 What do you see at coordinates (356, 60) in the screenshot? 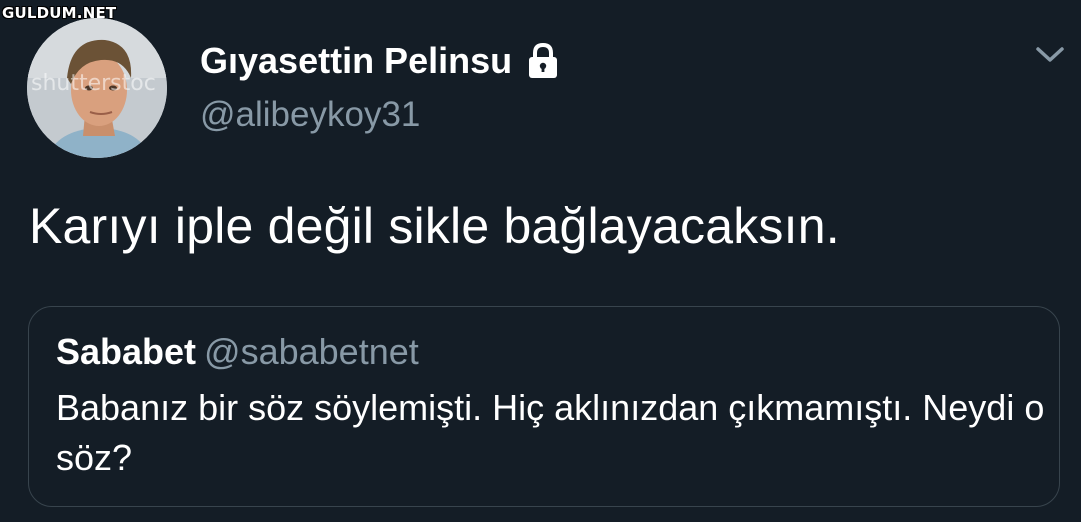
I see `author-name-text: Gıyasettin Pelinsu` at bounding box center [356, 60].